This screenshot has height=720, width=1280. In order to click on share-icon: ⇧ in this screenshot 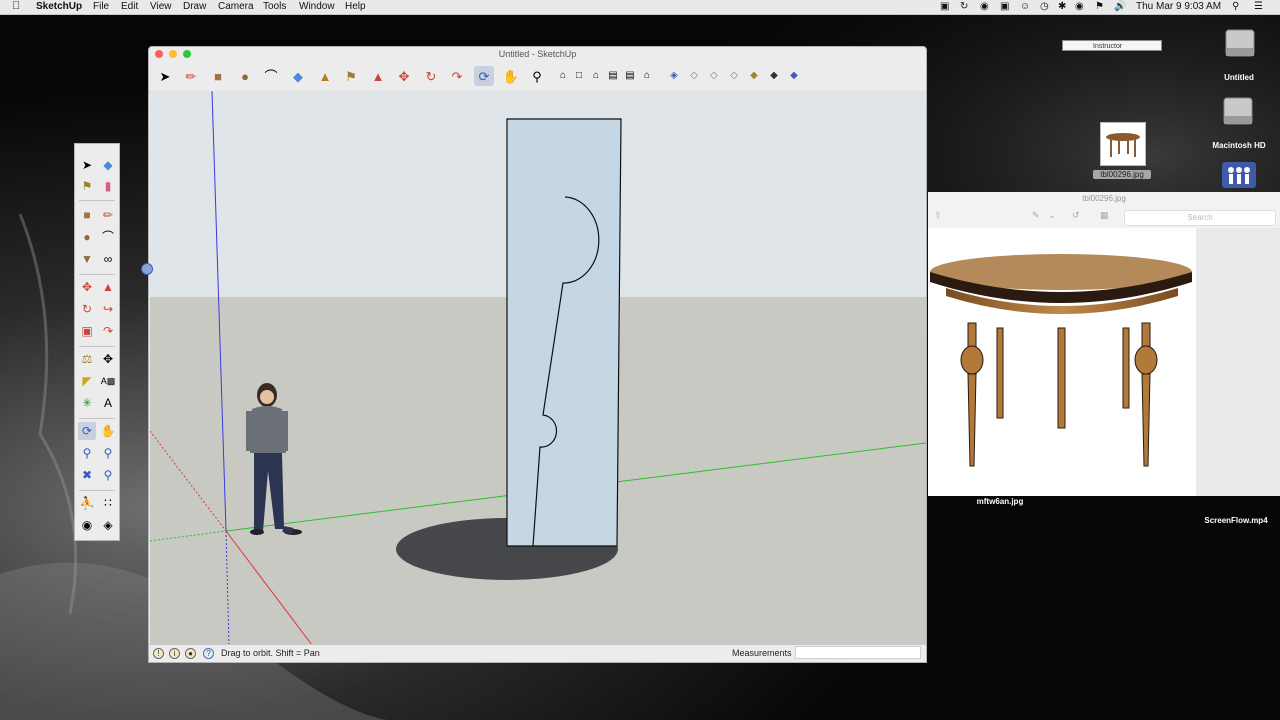, I will do `click(938, 215)`.